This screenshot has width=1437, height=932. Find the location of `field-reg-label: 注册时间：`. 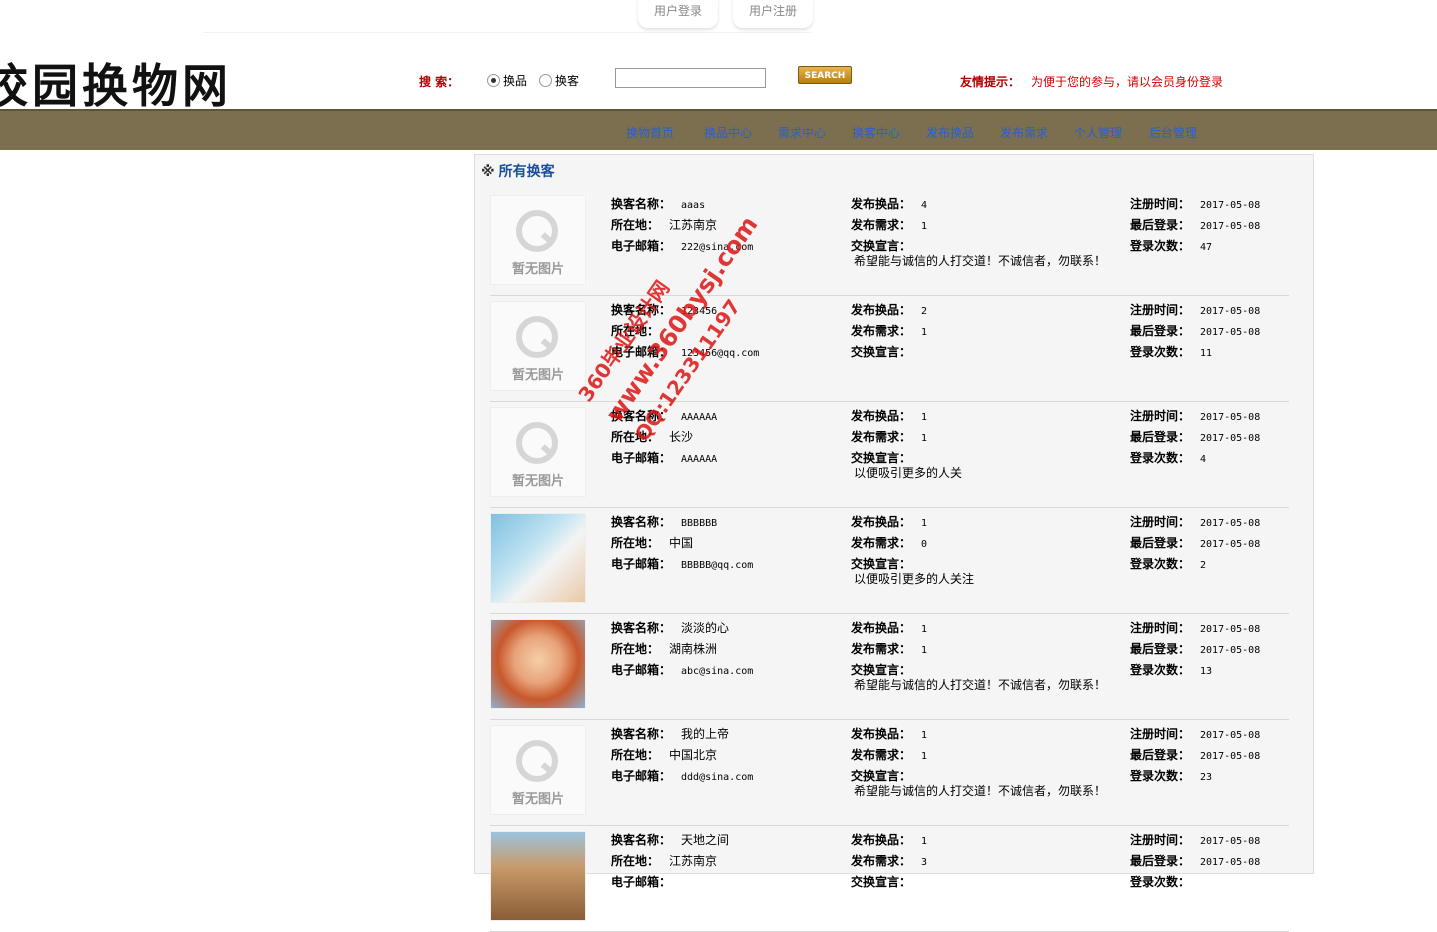

field-reg-label: 注册时间： is located at coordinates (1160, 840).